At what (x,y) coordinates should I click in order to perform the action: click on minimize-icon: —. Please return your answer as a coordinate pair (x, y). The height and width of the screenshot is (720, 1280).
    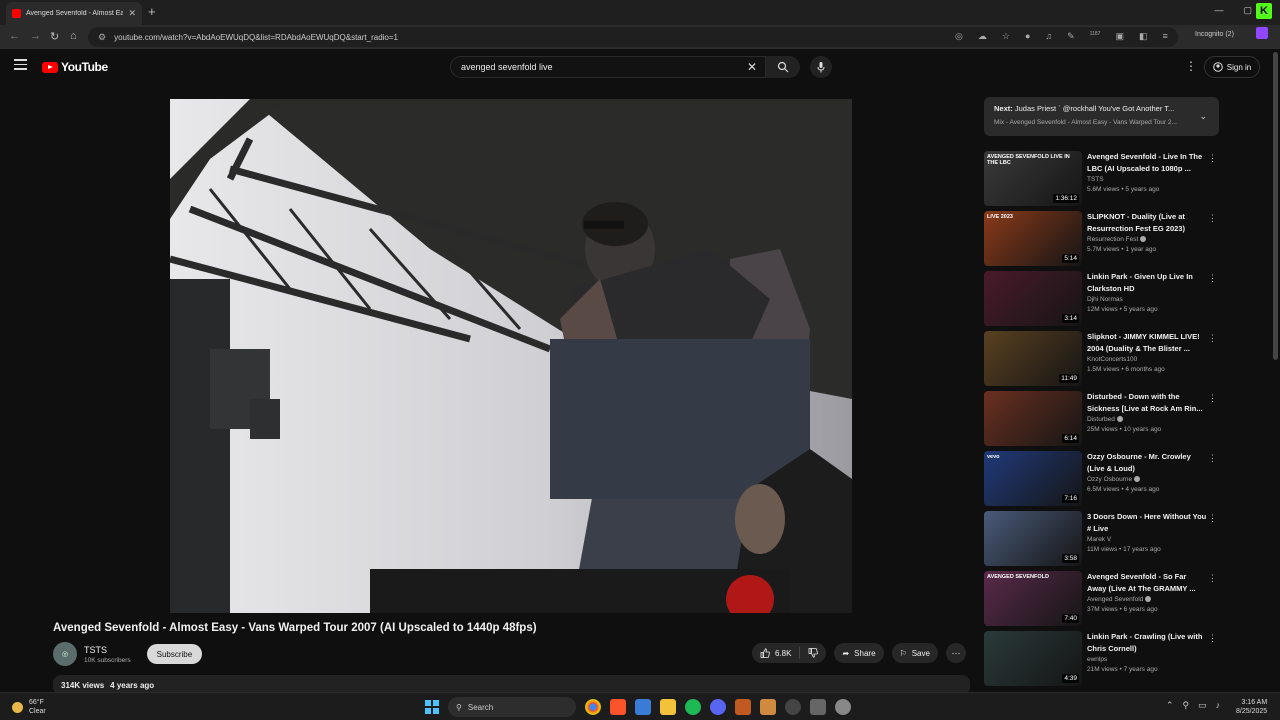
    Looking at the image, I should click on (1218, 10).